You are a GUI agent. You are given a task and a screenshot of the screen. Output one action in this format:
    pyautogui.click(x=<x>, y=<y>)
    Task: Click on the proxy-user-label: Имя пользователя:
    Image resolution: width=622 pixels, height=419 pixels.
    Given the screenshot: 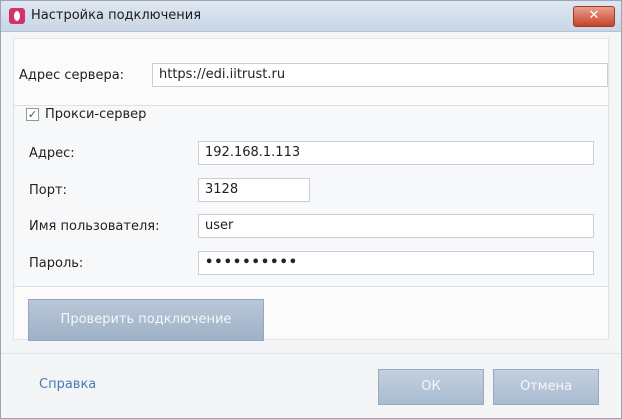 What is the action you would take?
    pyautogui.click(x=94, y=226)
    